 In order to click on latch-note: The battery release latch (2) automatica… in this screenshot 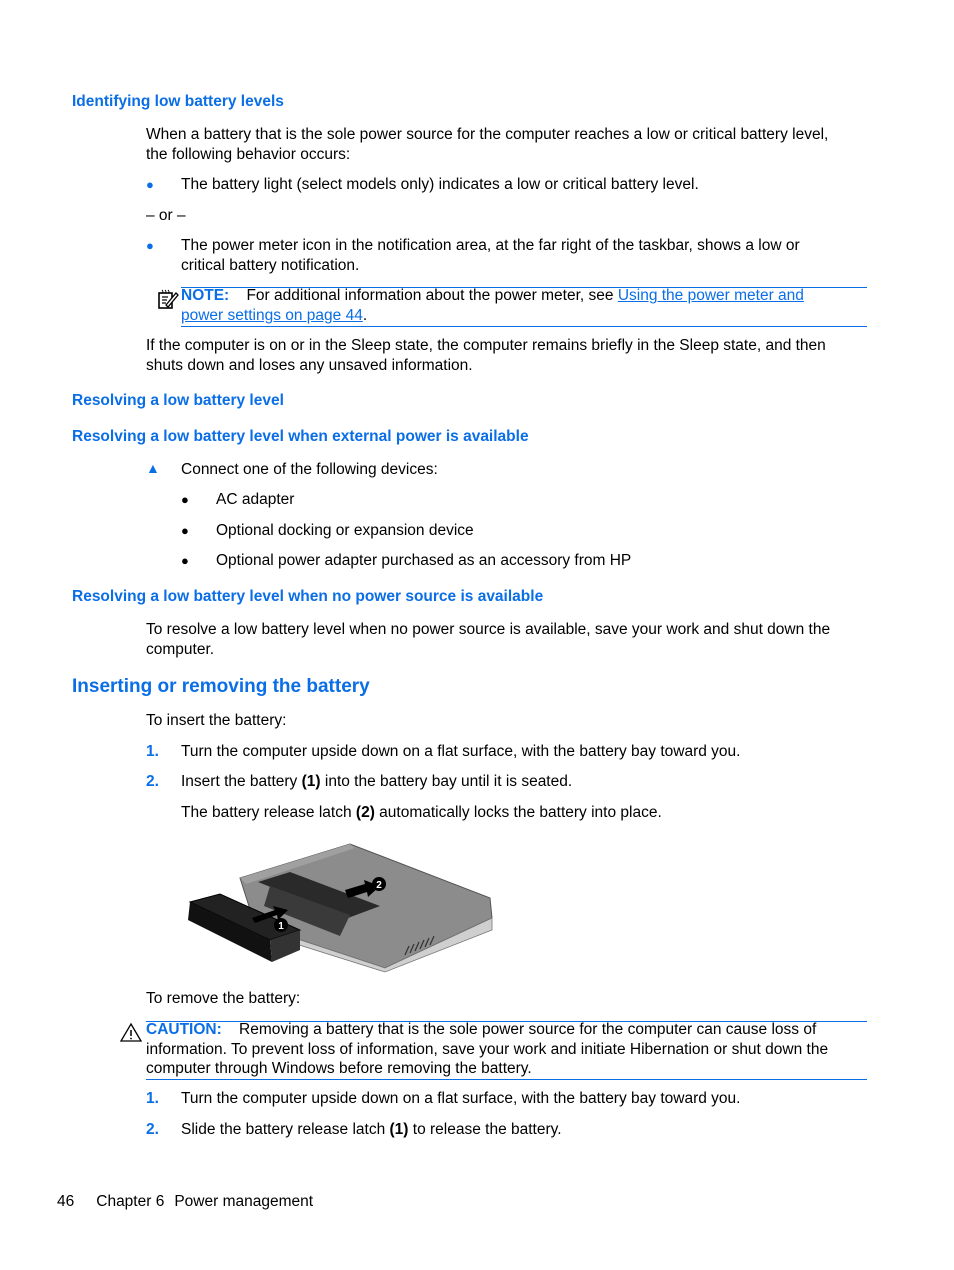, I will do `click(421, 813)`.